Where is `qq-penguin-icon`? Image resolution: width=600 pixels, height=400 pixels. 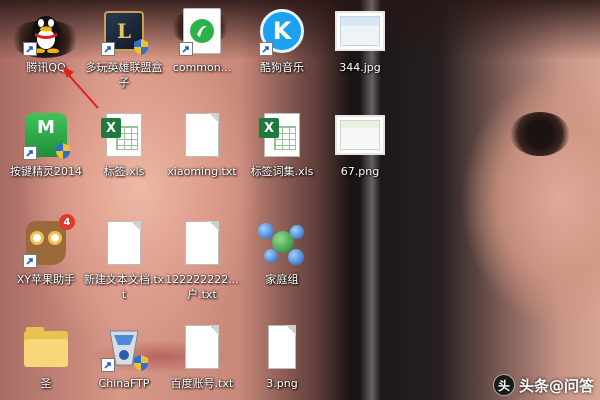
qq-penguin-icon is located at coordinates (46, 31).